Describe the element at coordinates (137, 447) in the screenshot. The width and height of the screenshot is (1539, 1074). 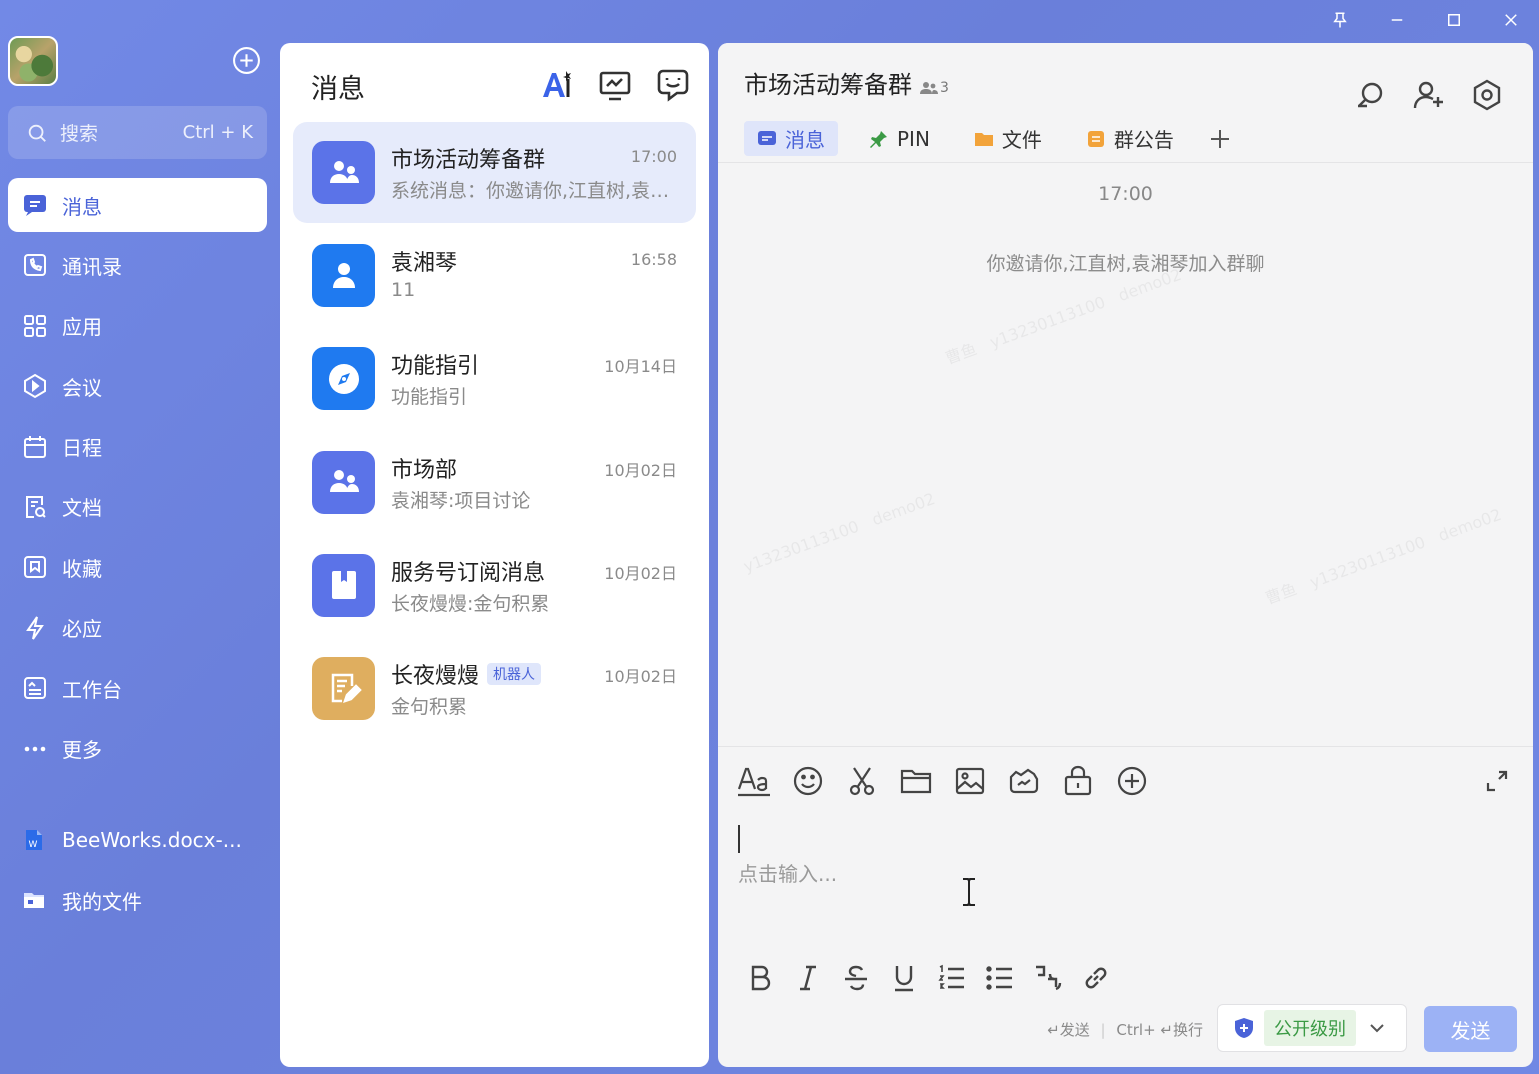
I see `sidebar-item-calendar: 日程` at that location.